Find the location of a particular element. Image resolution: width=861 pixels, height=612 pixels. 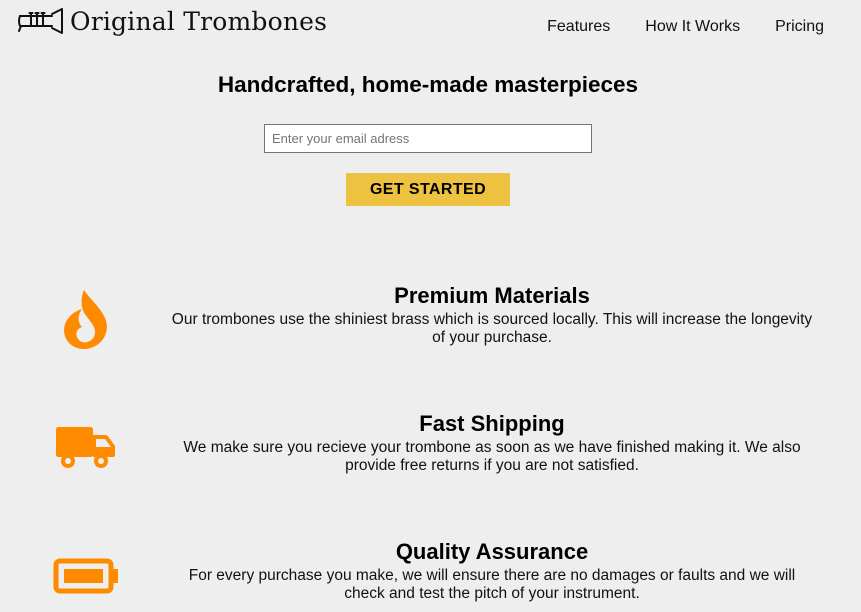

hero-title: Handcrafted, home-made masterpieces is located at coordinates (428, 84).